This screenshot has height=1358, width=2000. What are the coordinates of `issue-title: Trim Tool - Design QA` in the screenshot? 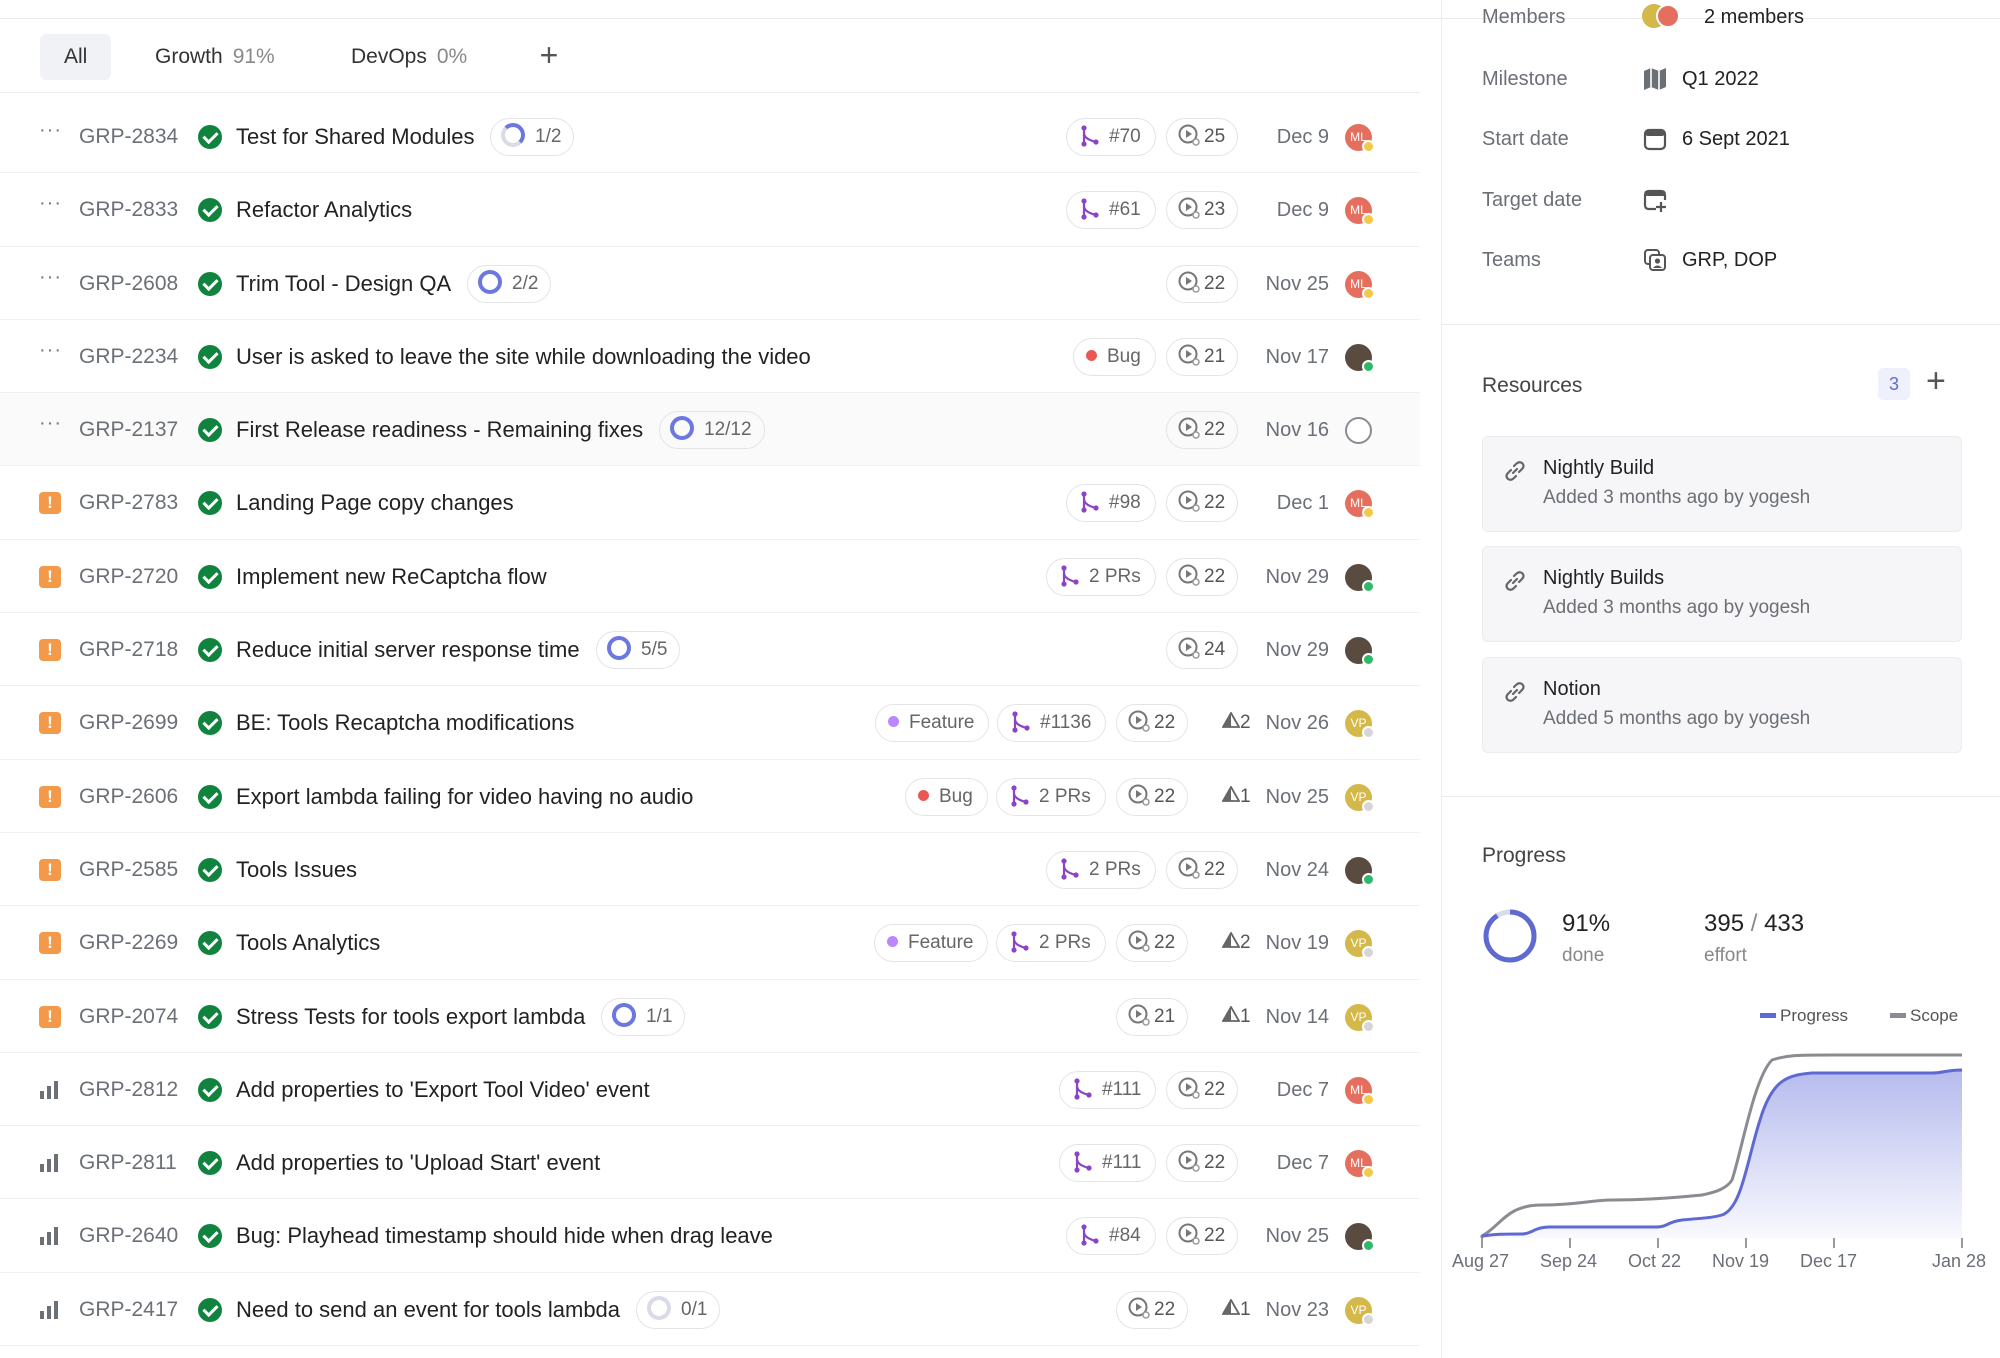 It's located at (343, 284).